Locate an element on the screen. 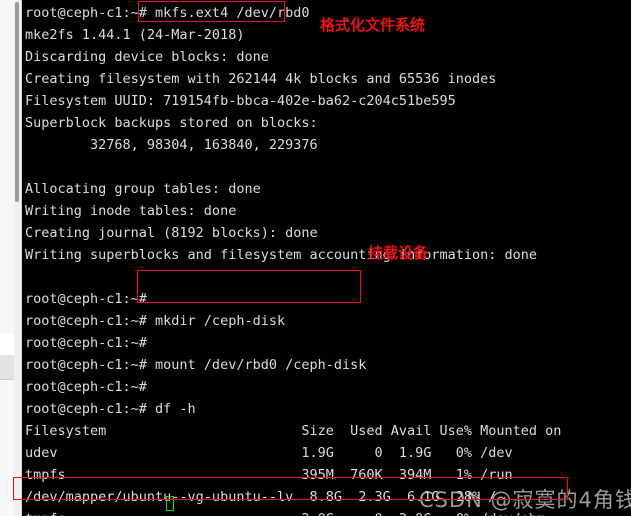 Image resolution: width=631 pixels, height=516 pixels. annotation-mount-device: 挂载设备 is located at coordinates (398, 253).